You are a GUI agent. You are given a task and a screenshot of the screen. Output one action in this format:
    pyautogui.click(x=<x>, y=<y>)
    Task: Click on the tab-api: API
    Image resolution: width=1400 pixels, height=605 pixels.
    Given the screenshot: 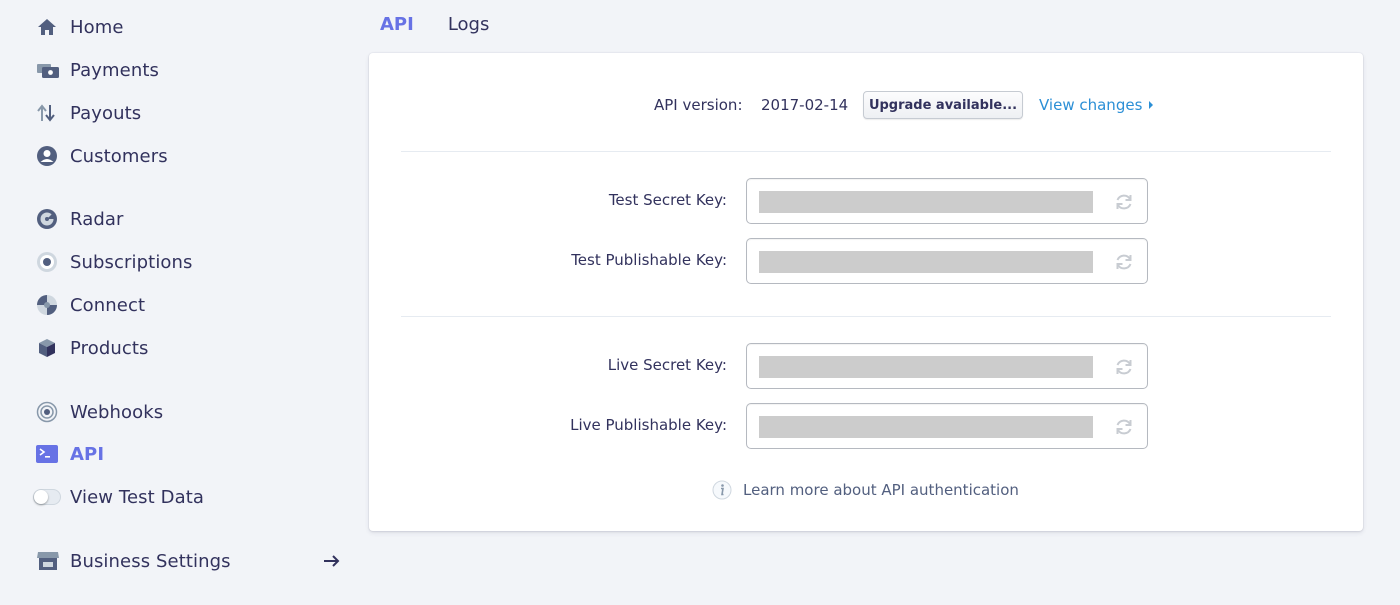 What is the action you would take?
    pyautogui.click(x=397, y=24)
    